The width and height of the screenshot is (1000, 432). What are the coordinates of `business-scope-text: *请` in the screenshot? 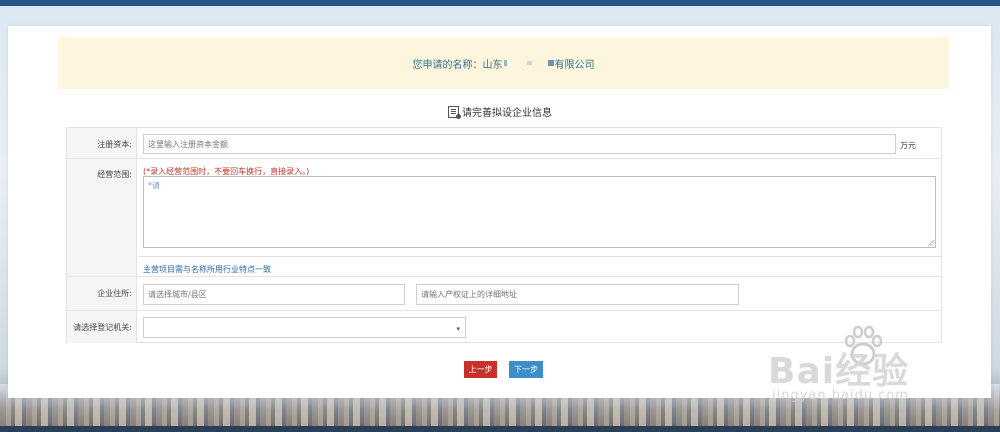 It's located at (154, 185).